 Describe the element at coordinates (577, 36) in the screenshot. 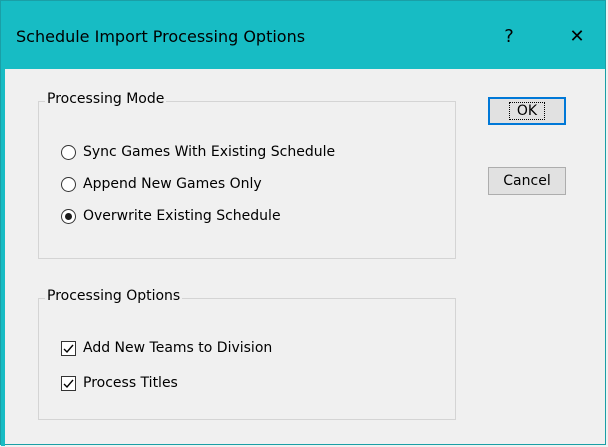

I see `close-icon: ✕` at that location.